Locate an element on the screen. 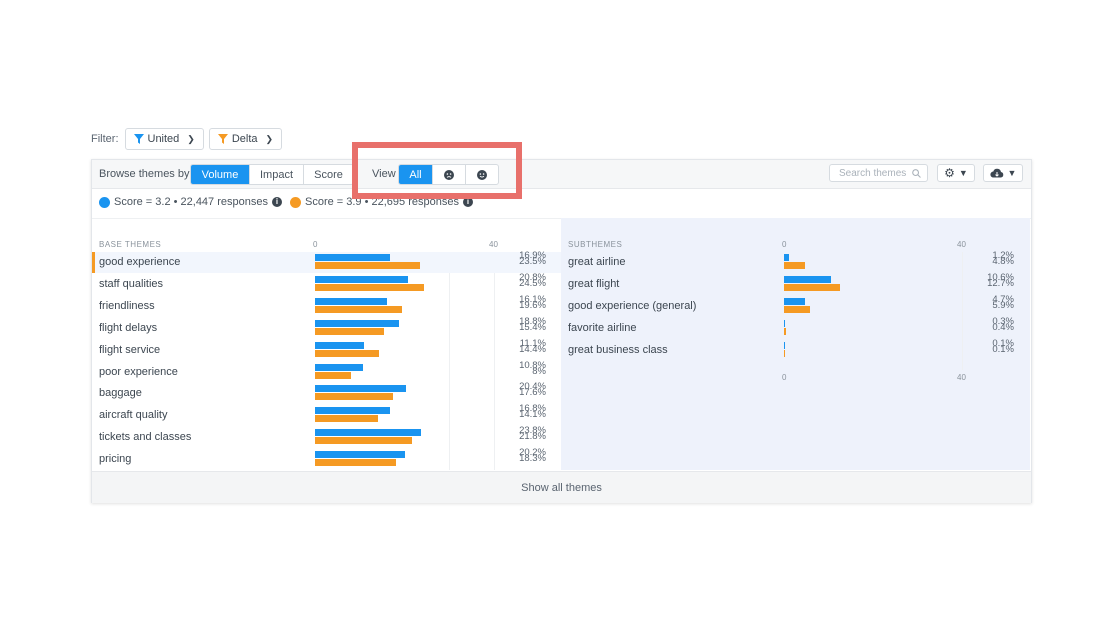 This screenshot has height=630, width=1120. value-series-b: 18.3% is located at coordinates (532, 459).